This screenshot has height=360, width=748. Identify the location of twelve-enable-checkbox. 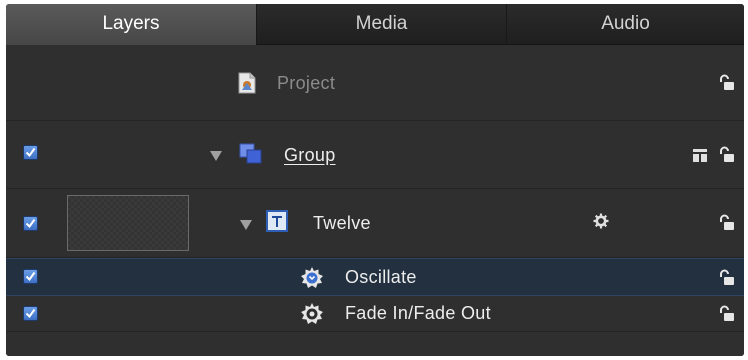
(30, 223).